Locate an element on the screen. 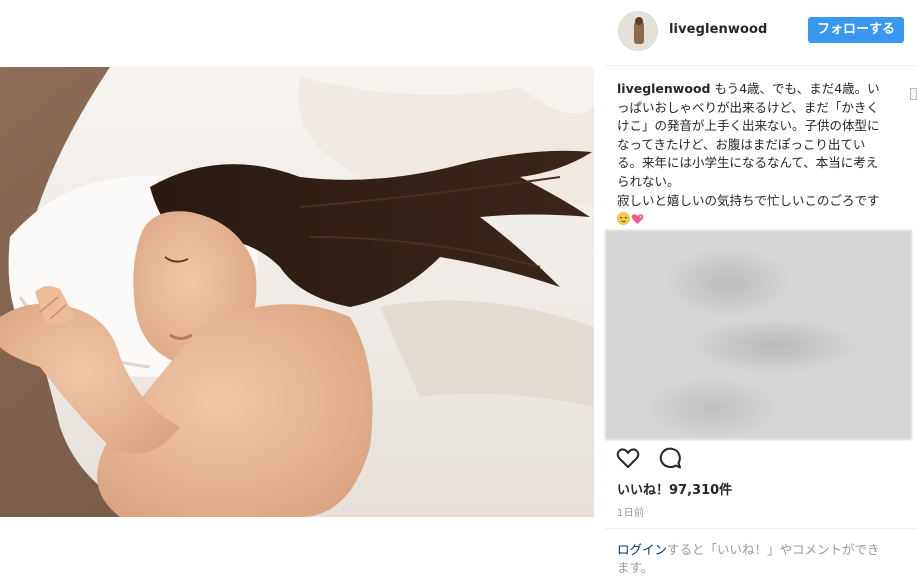 This screenshot has width=917, height=577. login-prompt: ログインすると「いいね！」やコメントができます。 is located at coordinates (752, 559).